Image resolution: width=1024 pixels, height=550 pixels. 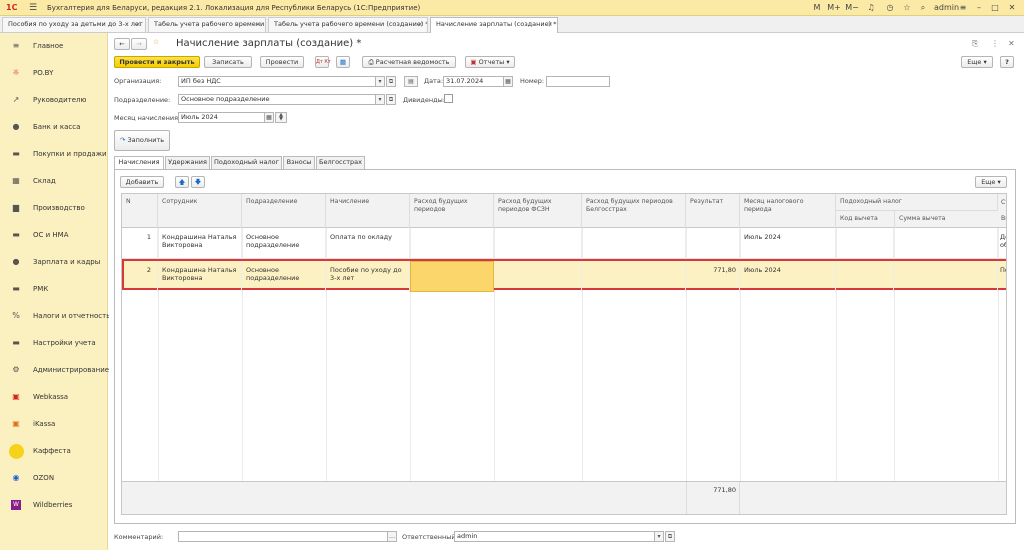 I want to click on open-org-icon: ▤, so click(x=411, y=81).